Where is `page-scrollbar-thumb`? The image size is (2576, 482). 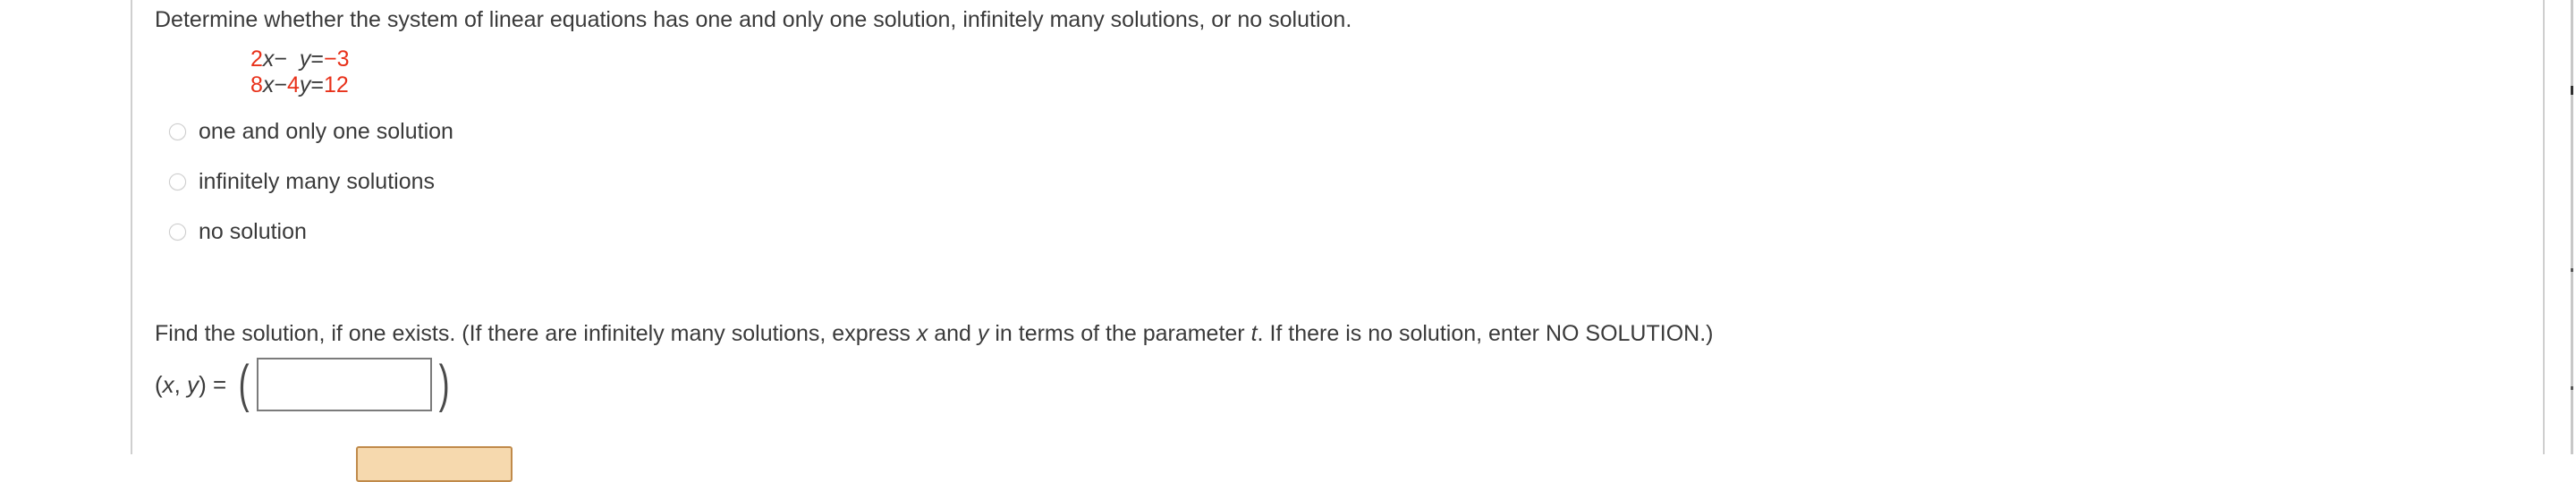 page-scrollbar-thumb is located at coordinates (2572, 90).